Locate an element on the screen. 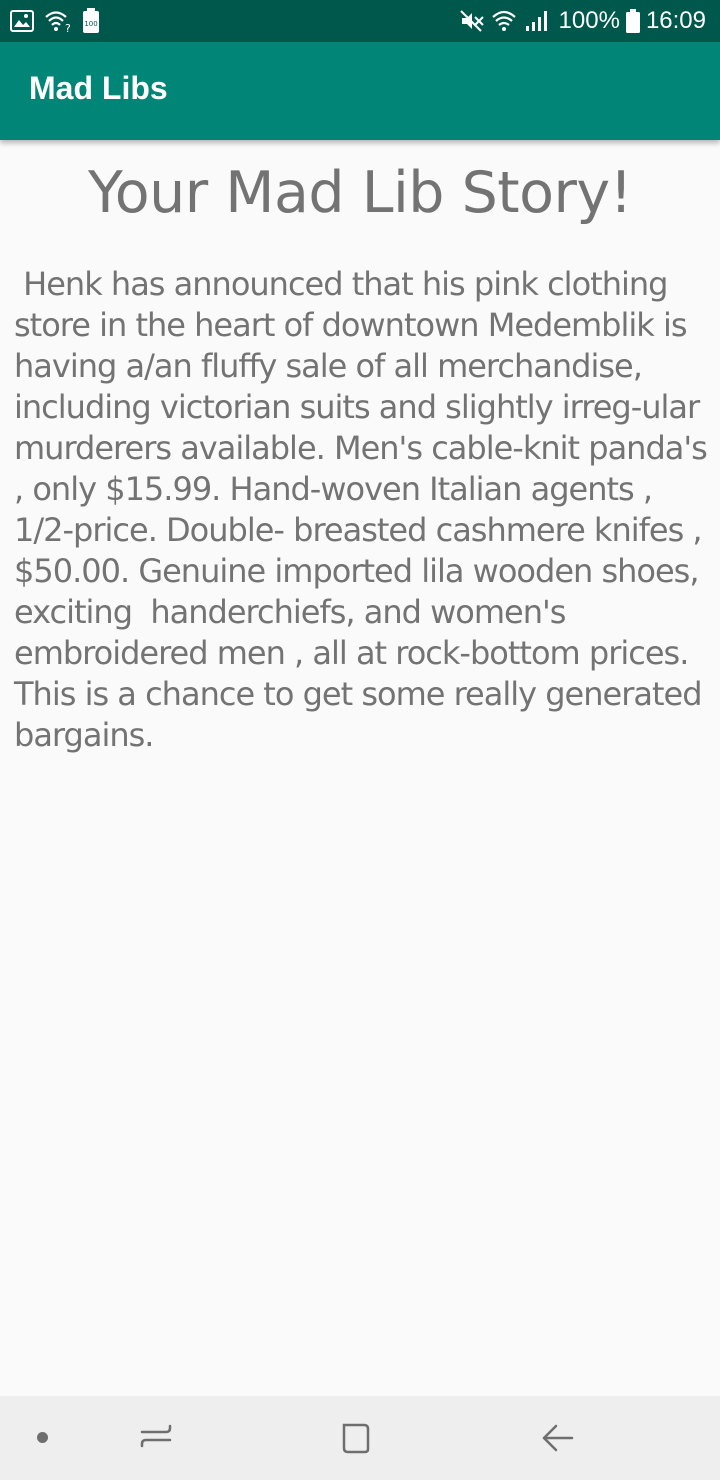 This screenshot has width=720, height=1480. battery-percent: 100% is located at coordinates (589, 20).